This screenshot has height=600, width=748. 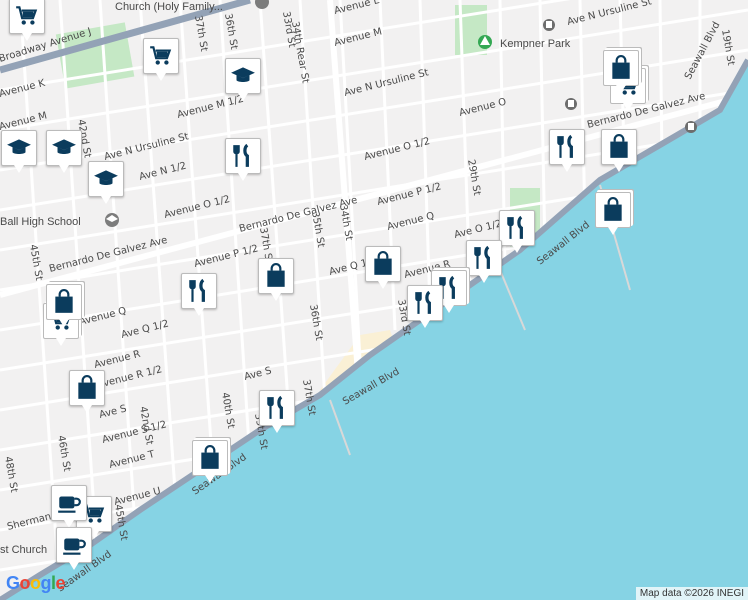 What do you see at coordinates (13, 583) in the screenshot?
I see `logo-letter-g: G` at bounding box center [13, 583].